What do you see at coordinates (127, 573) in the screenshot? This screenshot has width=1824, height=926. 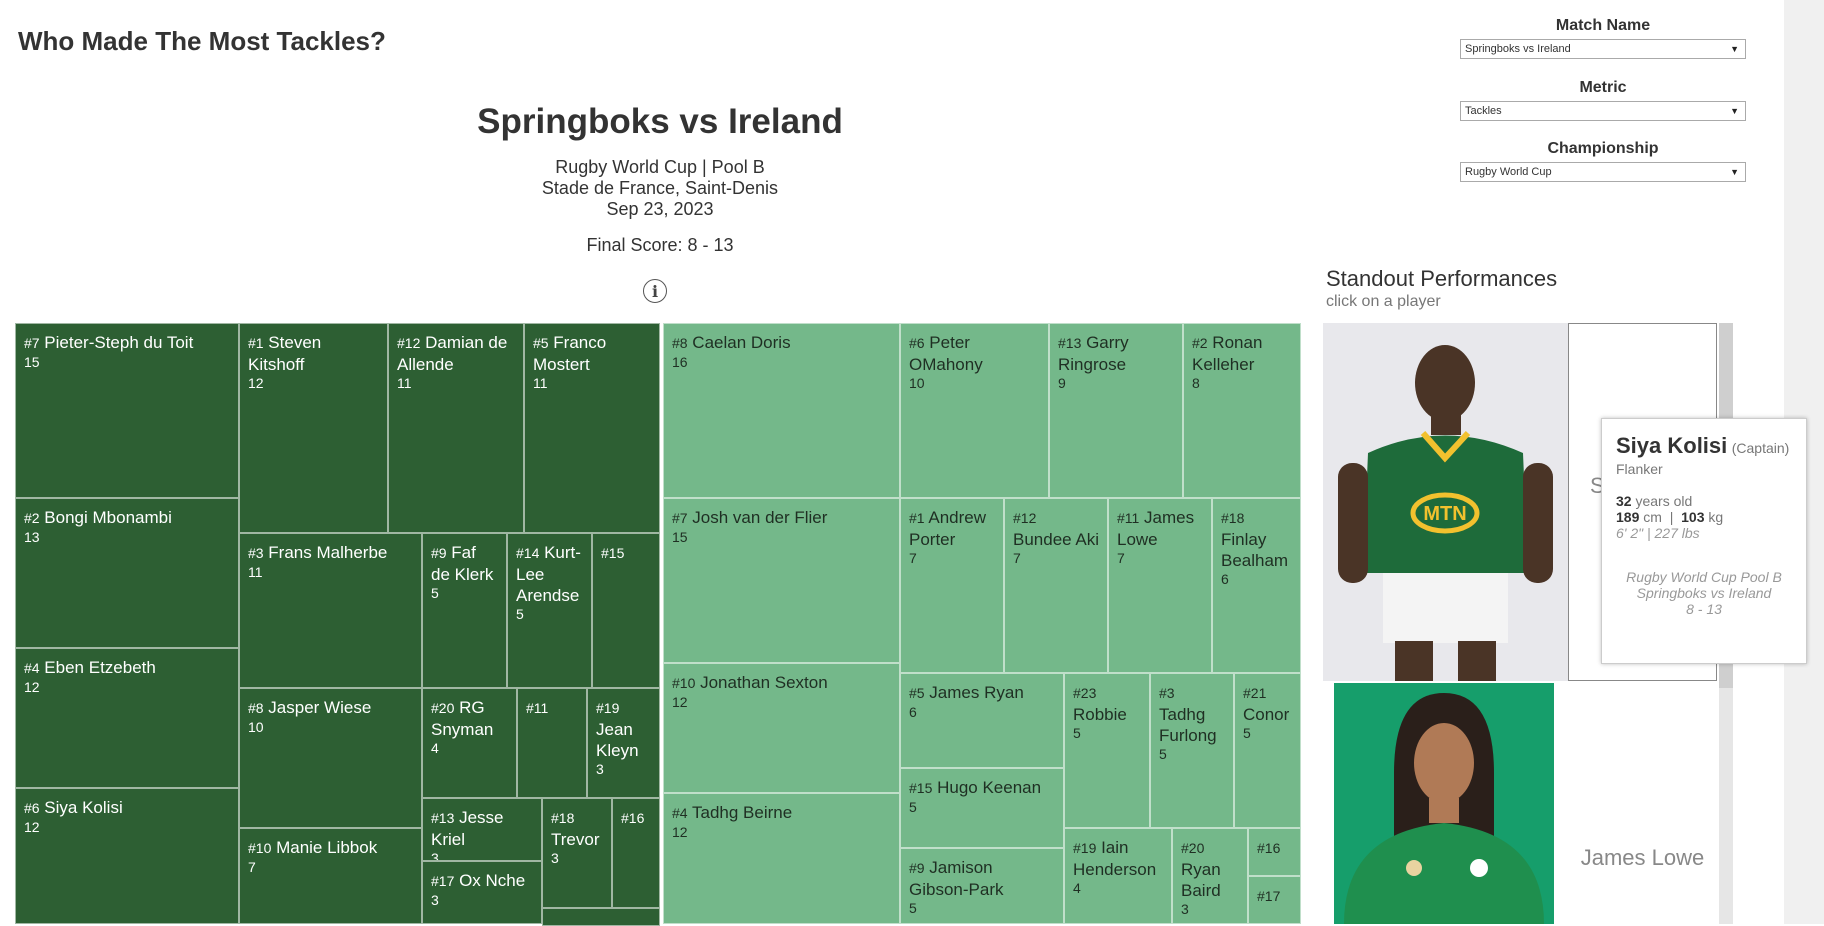 I see `treemap-tile: #2 Bongi Mbonambi 13` at bounding box center [127, 573].